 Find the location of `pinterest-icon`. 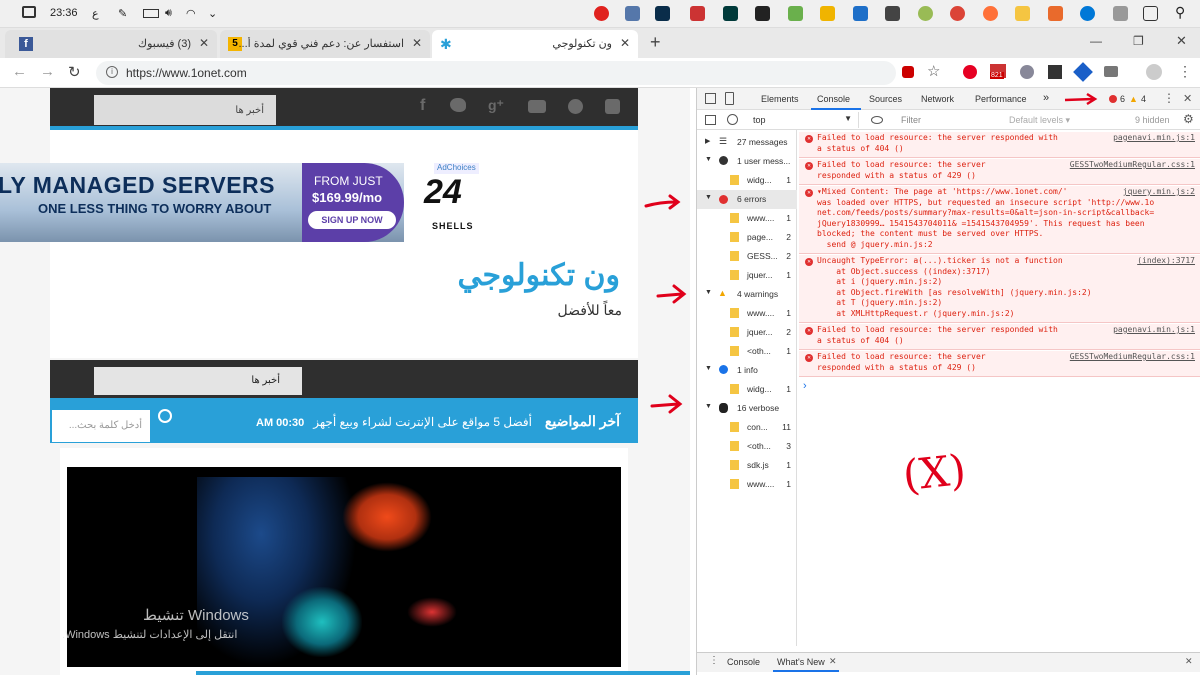

pinterest-icon is located at coordinates (970, 72).